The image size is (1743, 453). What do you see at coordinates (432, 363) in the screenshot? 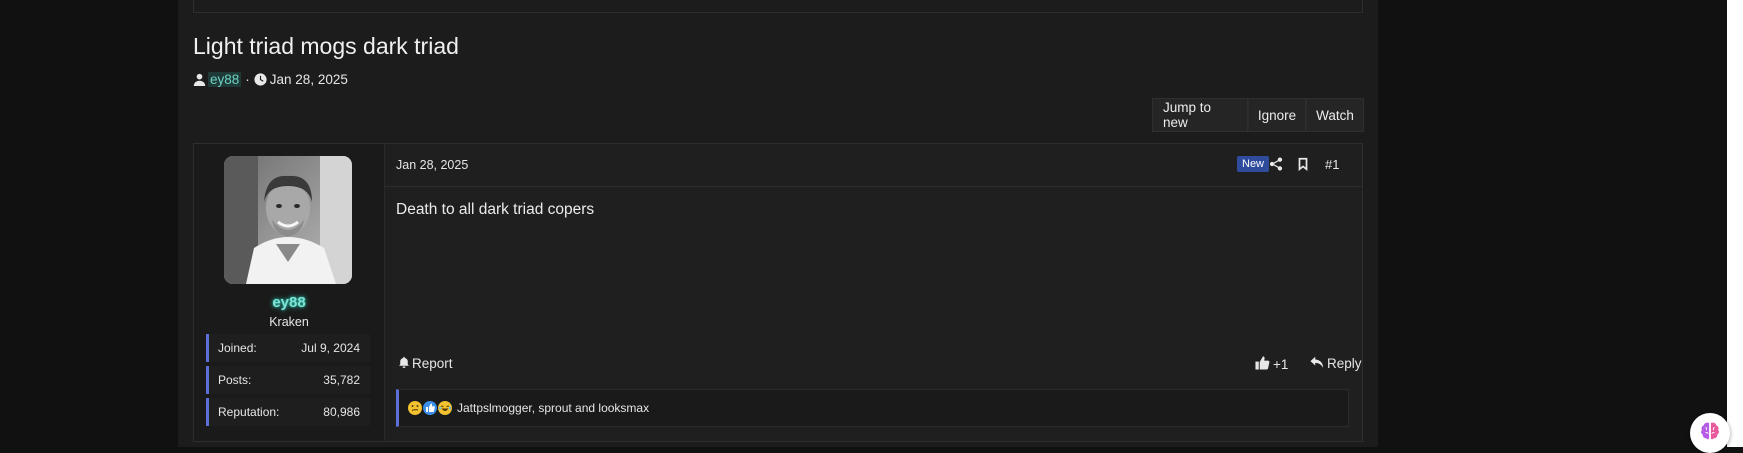
I see `report-label: Report` at bounding box center [432, 363].